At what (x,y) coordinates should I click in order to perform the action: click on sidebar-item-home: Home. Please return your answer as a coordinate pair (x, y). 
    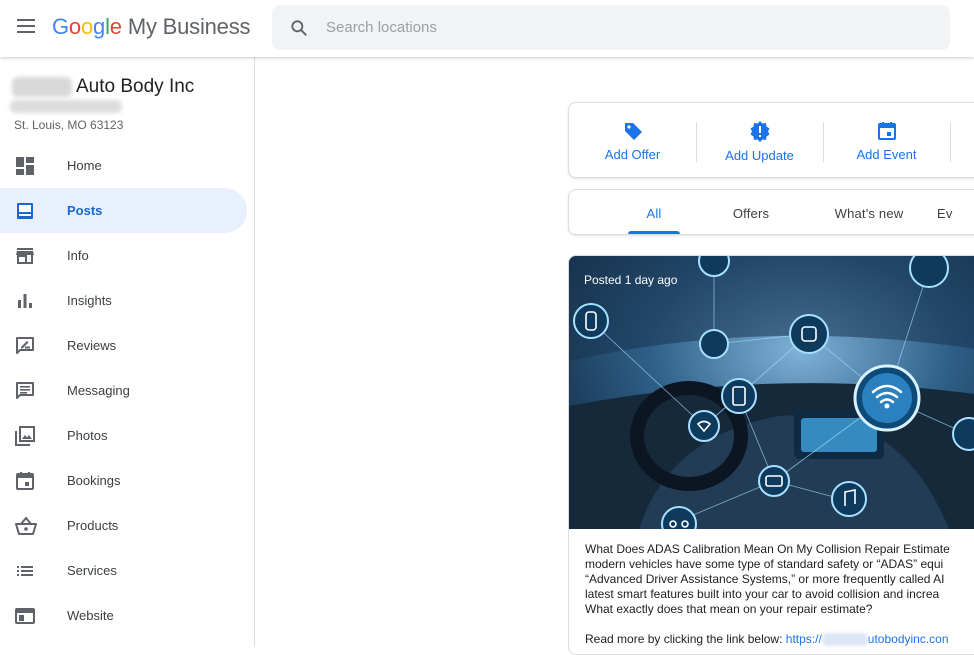
    Looking at the image, I should click on (123, 165).